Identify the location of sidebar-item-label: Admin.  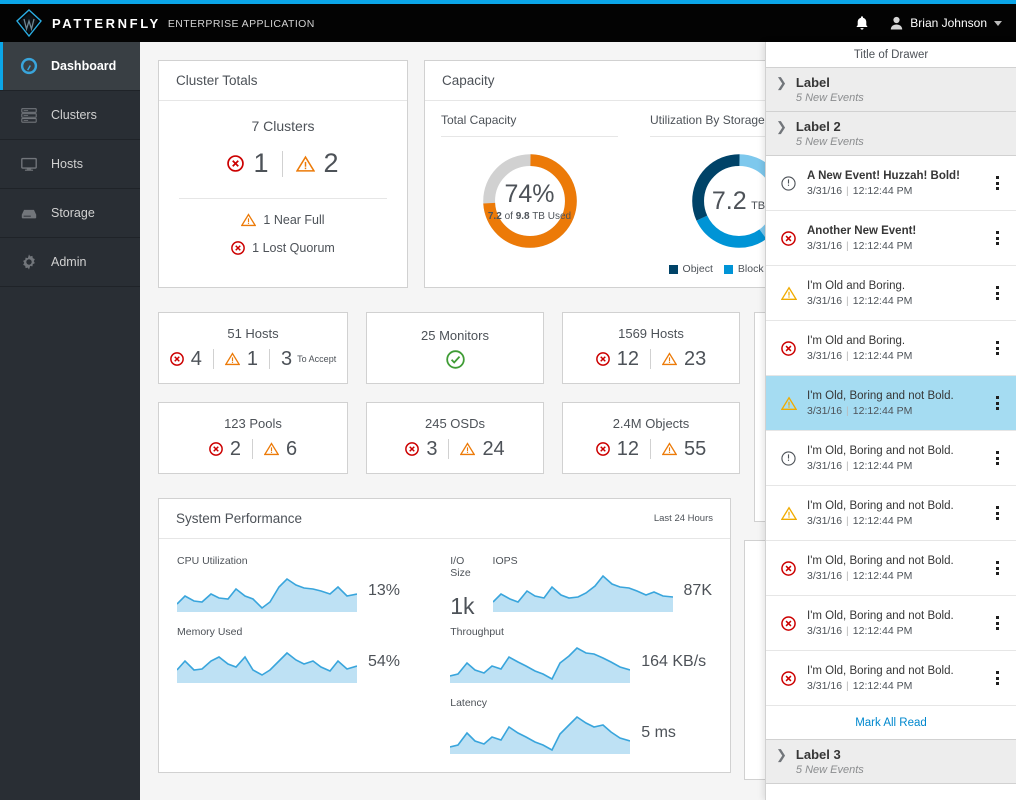
(69, 262).